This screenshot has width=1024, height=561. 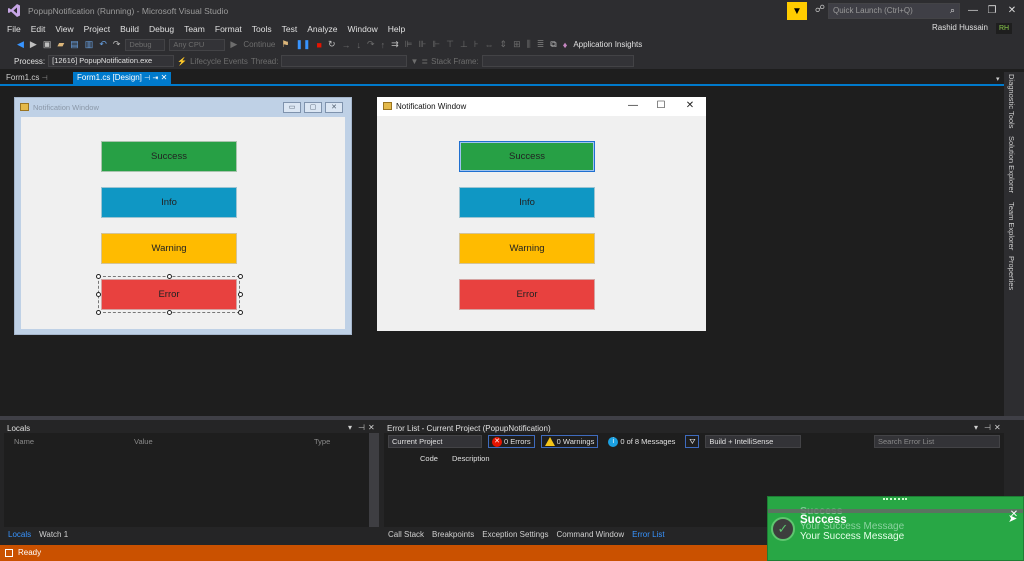 What do you see at coordinates (362, 29) in the screenshot?
I see `menu-window: Window` at bounding box center [362, 29].